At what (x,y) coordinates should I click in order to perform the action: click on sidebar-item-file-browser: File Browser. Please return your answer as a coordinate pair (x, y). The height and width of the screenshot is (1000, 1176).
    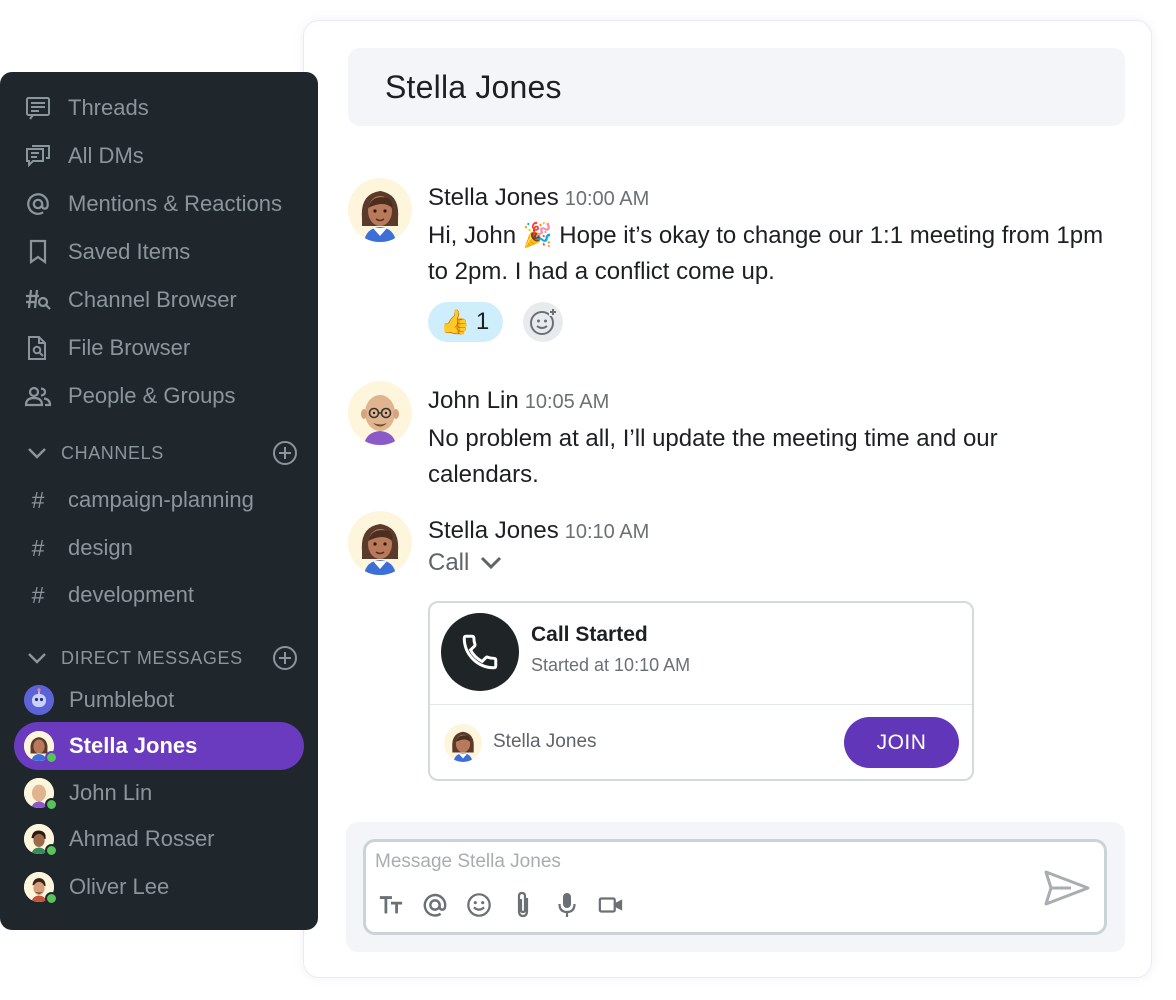
    Looking at the image, I should click on (164, 348).